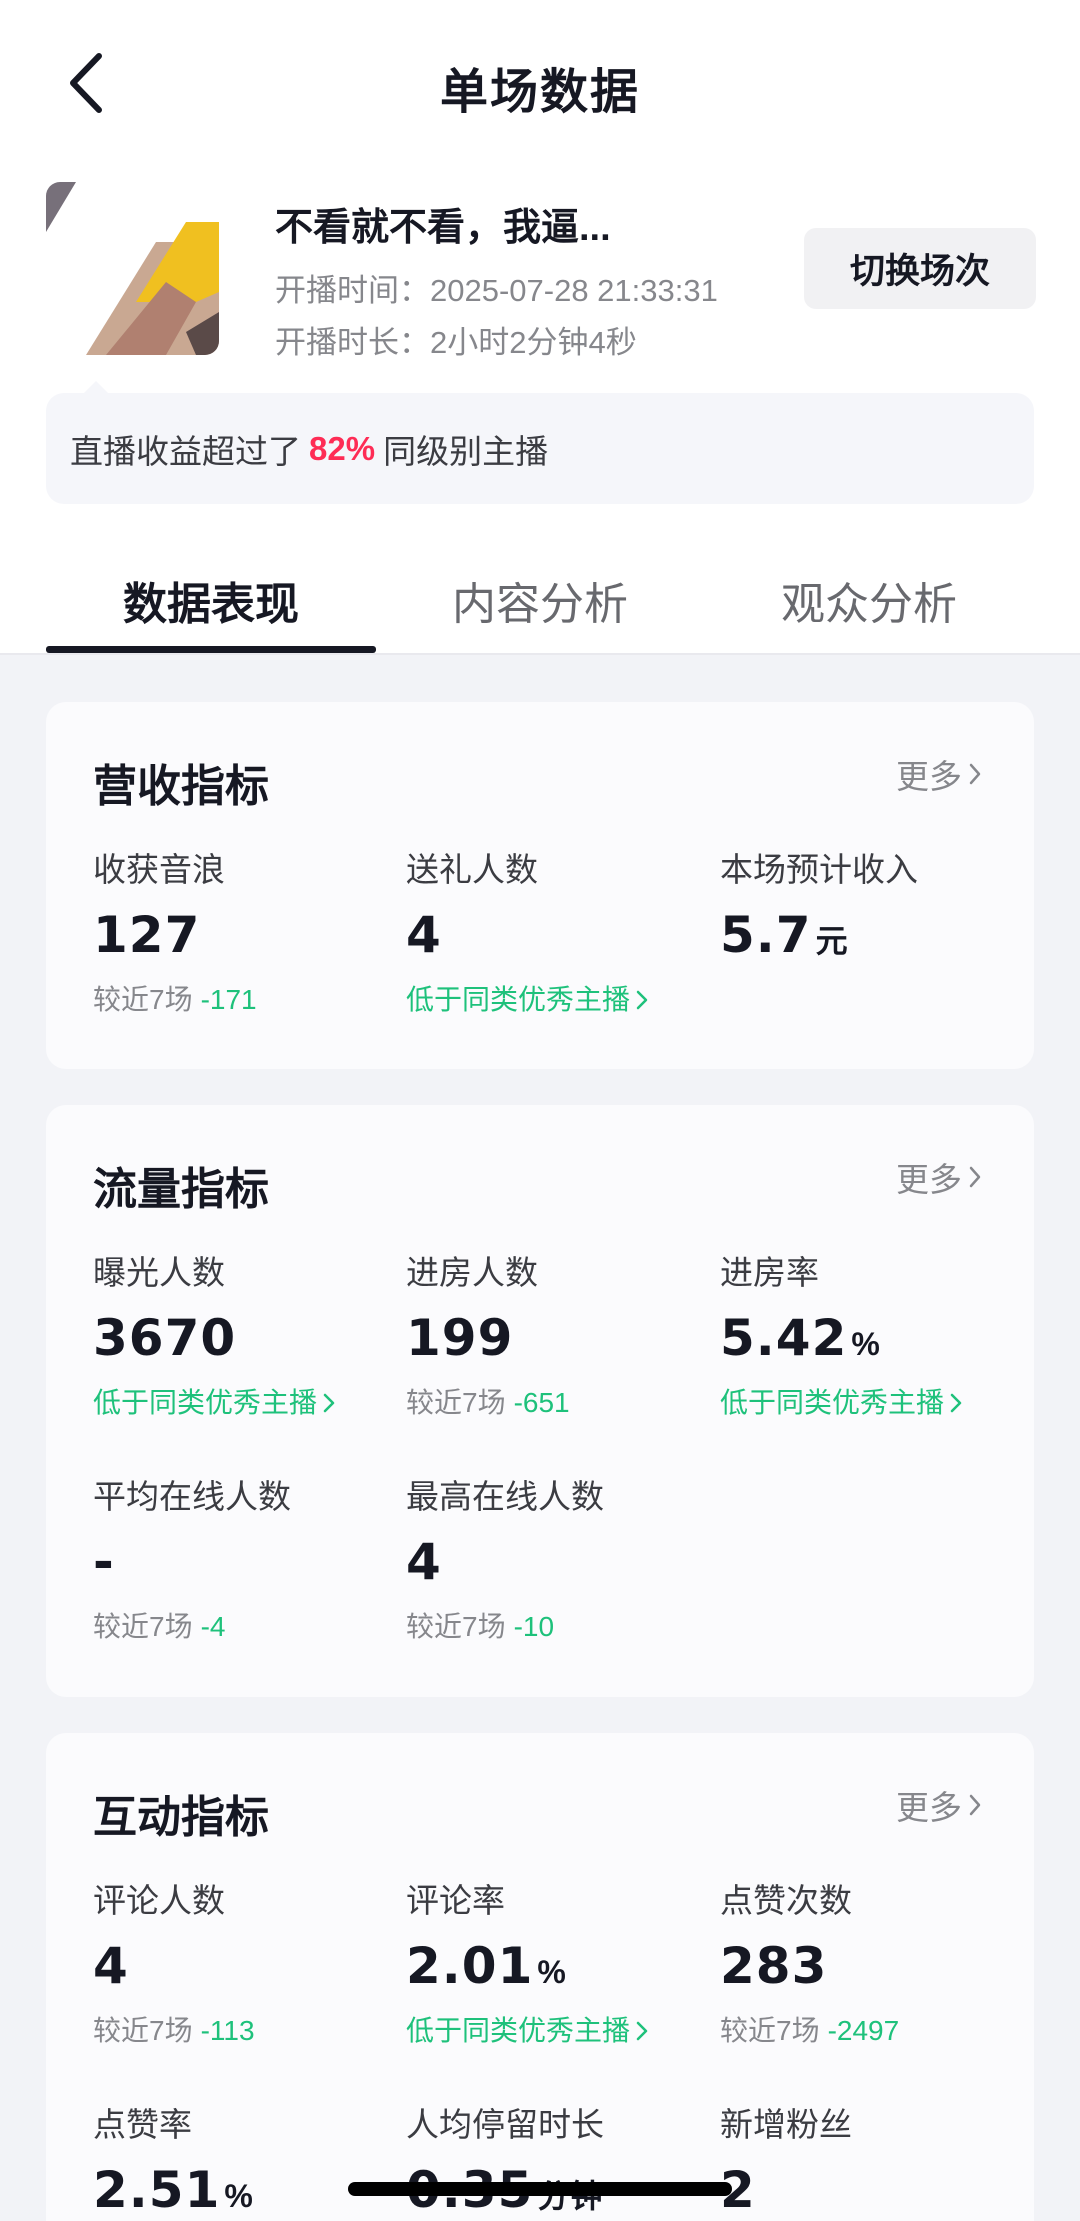 The image size is (1080, 2221). I want to click on card-title: 互动指标, so click(181, 1817).